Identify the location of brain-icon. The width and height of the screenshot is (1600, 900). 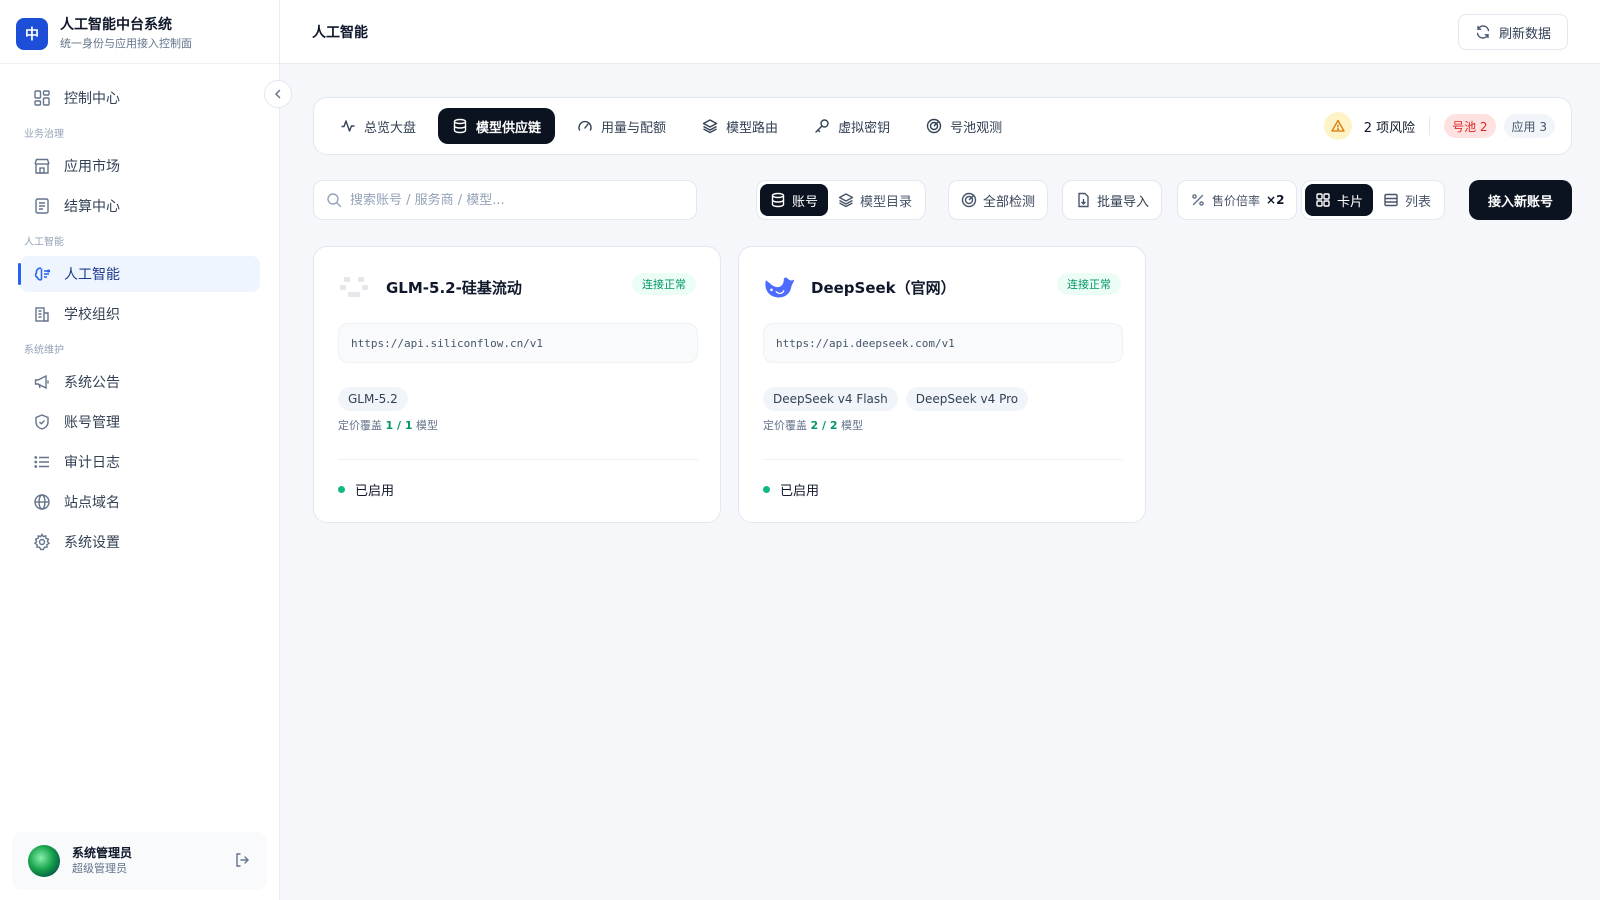
(42, 274).